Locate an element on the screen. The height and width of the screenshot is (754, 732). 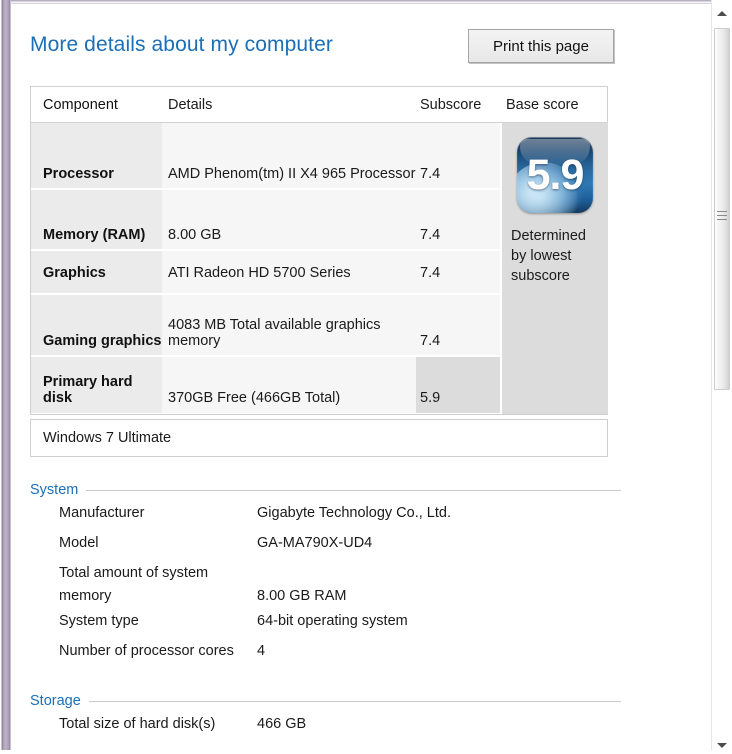
detail-value-model: GA-MA790X-UD4 is located at coordinates (315, 543).